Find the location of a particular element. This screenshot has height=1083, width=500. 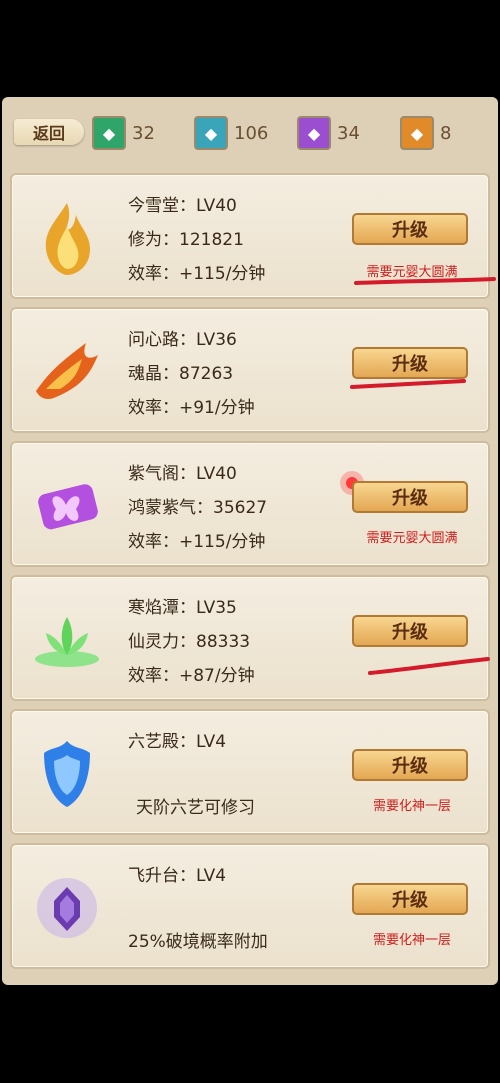

top-bar: 返回 ◆ 32 ◆ 106 ◆ 34 ◆ 8 is located at coordinates (250, 132).